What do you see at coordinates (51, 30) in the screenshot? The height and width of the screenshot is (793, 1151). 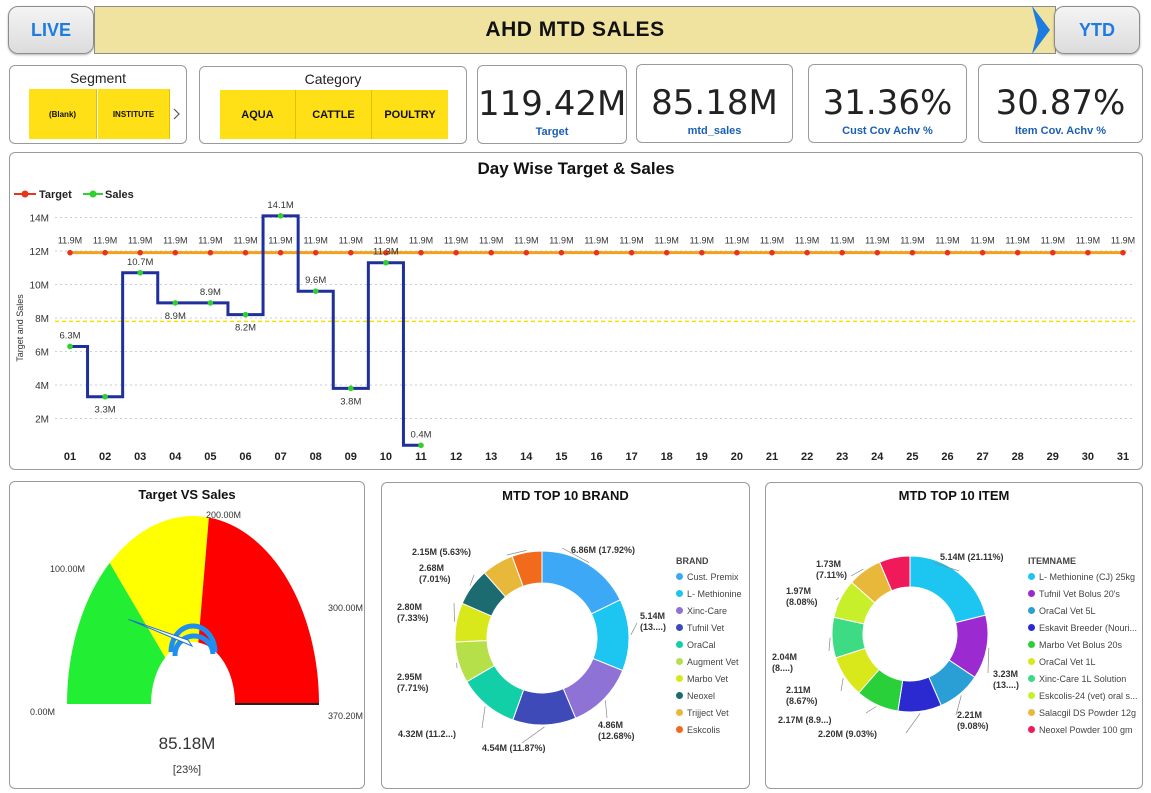 I see `live-button: LIVE` at bounding box center [51, 30].